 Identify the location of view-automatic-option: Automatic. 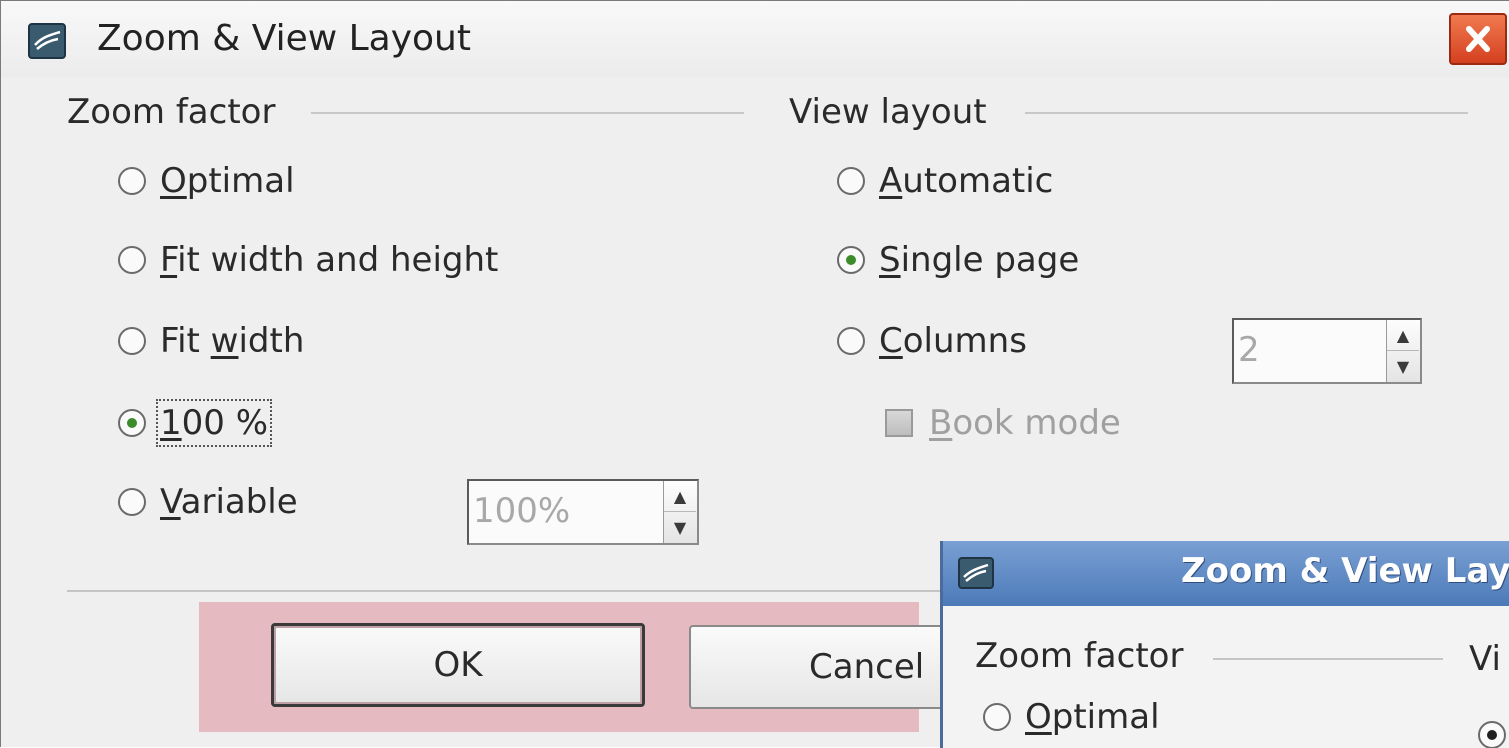
(945, 181).